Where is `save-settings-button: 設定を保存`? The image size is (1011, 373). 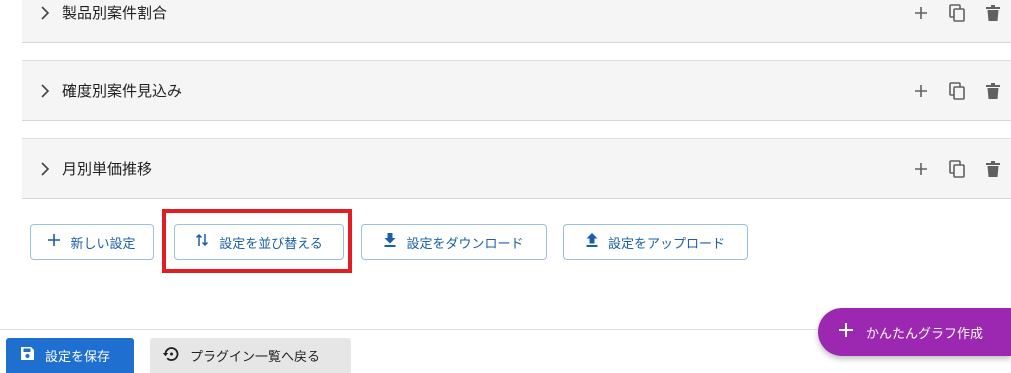
save-settings-button: 設定を保存 is located at coordinates (70, 355).